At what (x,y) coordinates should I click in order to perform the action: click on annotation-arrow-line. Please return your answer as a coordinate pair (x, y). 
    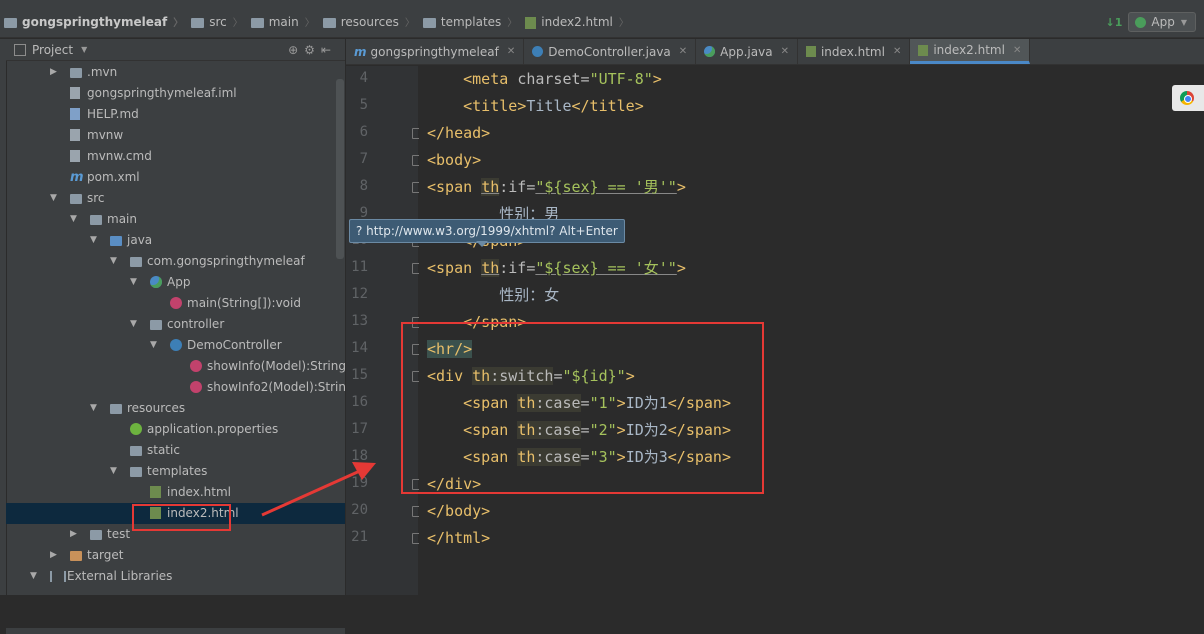
    Looking at the image, I should click on (312, 492).